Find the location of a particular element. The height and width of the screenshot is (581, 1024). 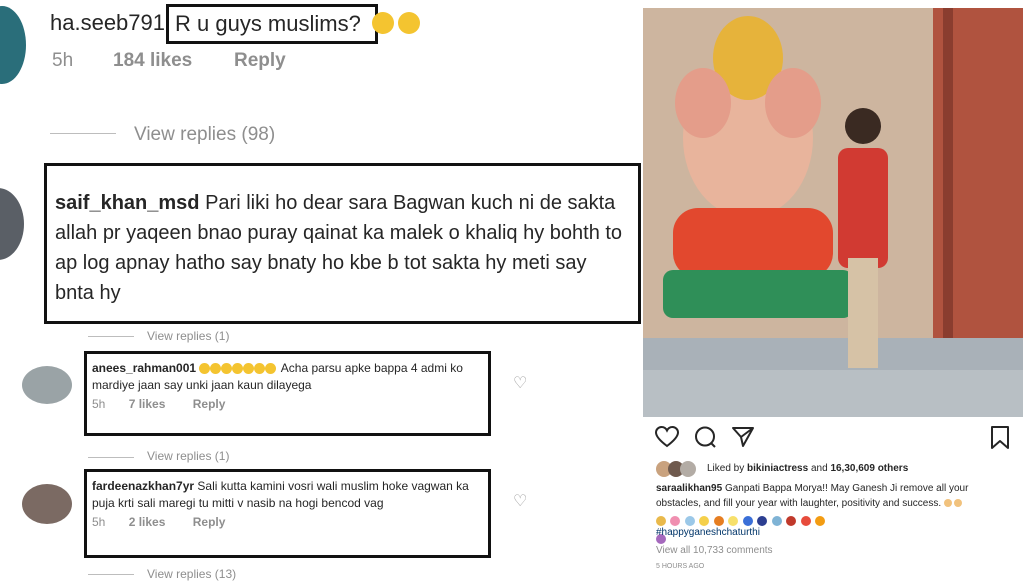

view-replies-link: View replies (98) is located at coordinates (204, 135).